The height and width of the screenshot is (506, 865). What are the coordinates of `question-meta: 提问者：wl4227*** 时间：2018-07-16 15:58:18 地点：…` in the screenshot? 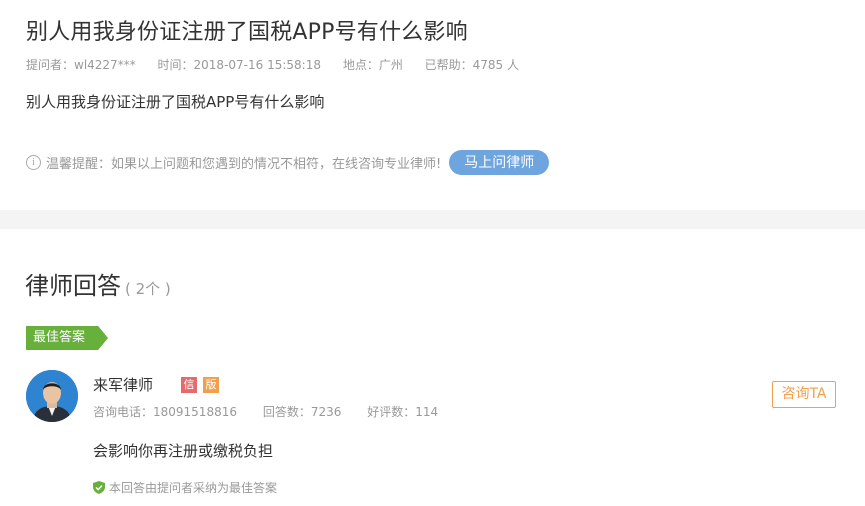 It's located at (281, 64).